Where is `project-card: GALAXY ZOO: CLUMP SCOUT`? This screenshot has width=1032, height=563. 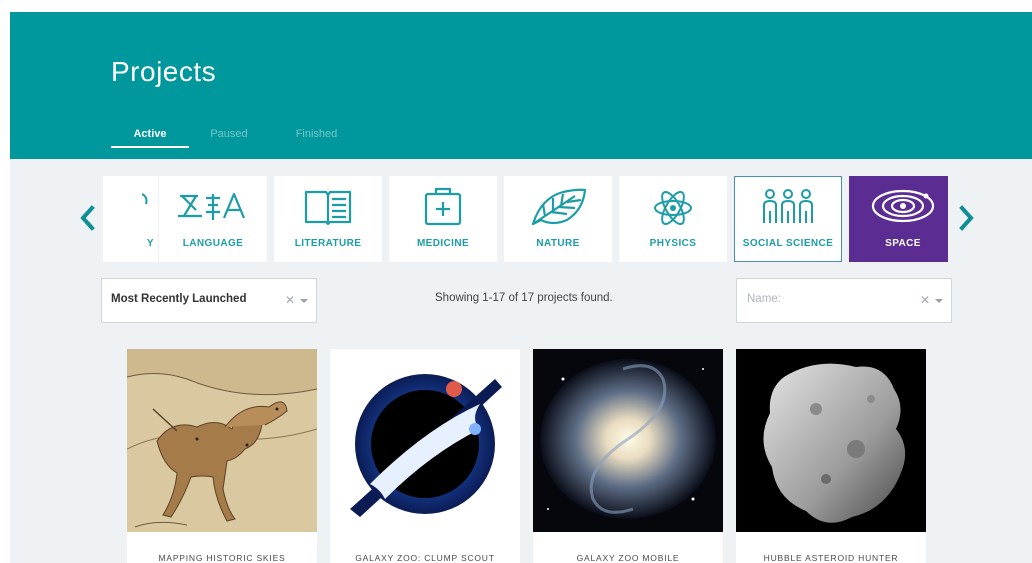
project-card: GALAXY ZOO: CLUMP SCOUT is located at coordinates (425, 456).